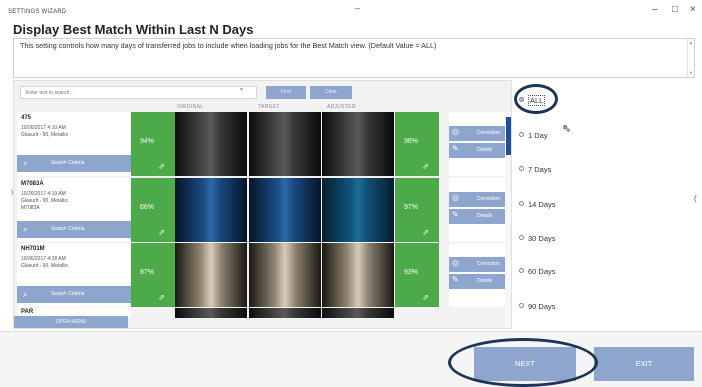  Describe the element at coordinates (533, 135) in the screenshot. I see `option-1-day: 1 Day` at that location.